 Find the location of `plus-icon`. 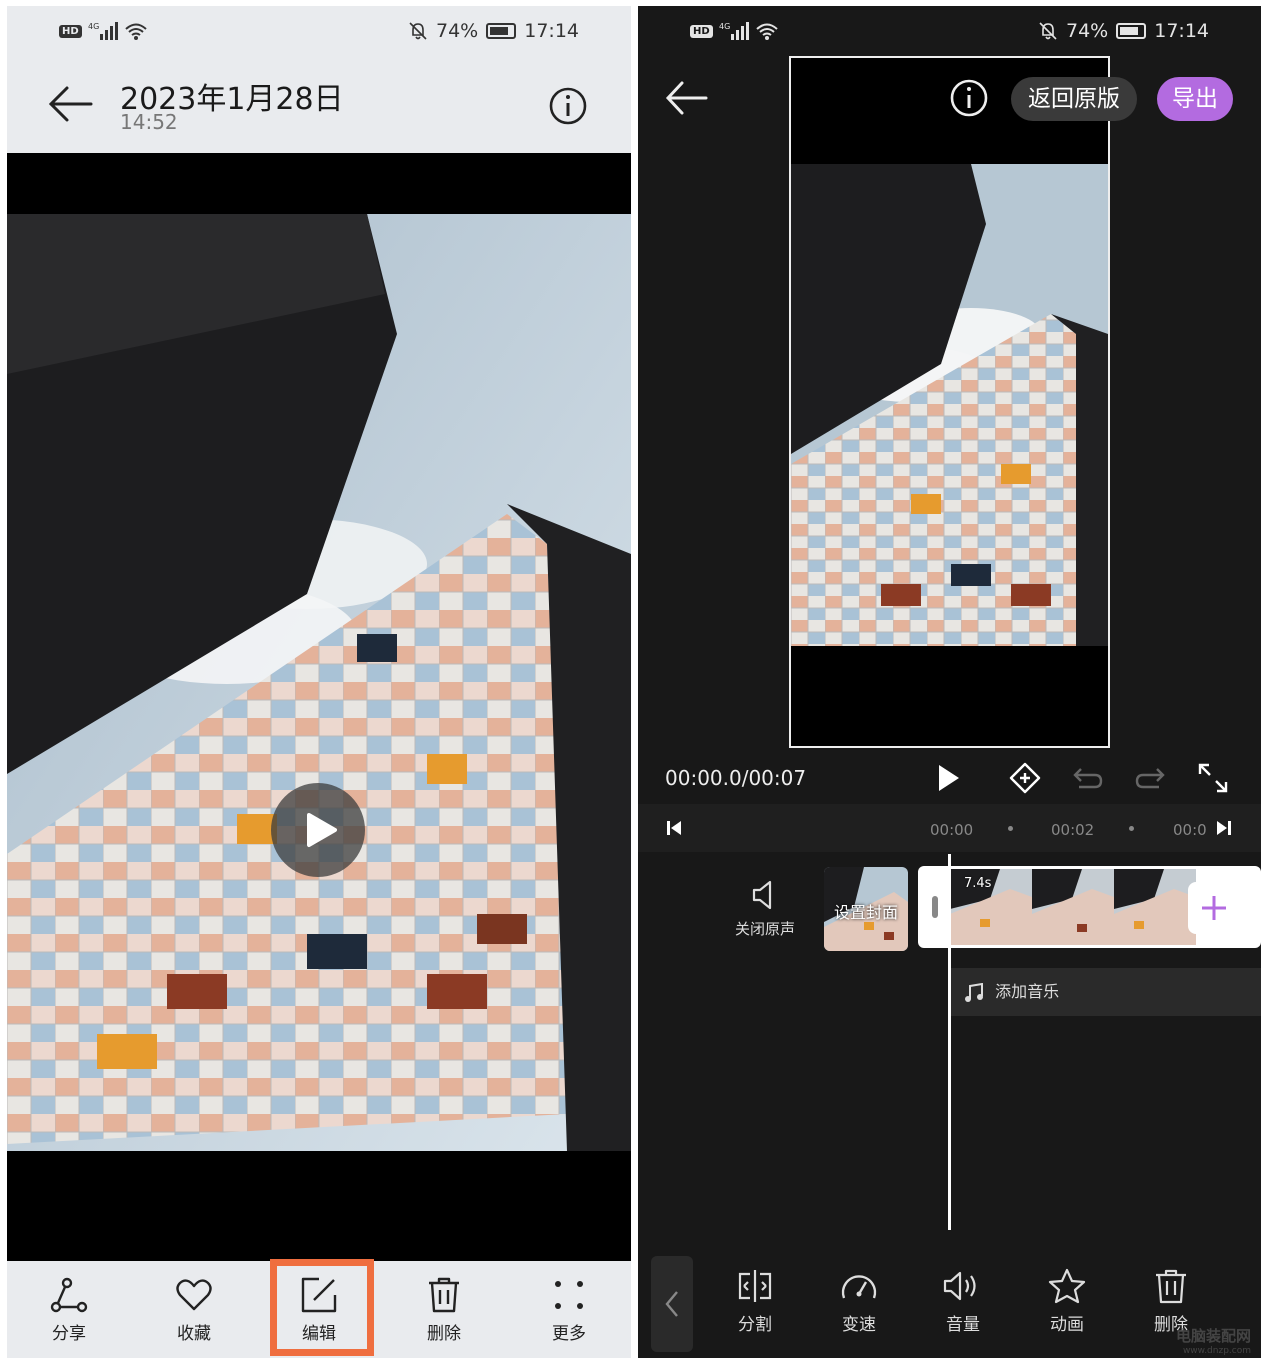

plus-icon is located at coordinates (1214, 908).